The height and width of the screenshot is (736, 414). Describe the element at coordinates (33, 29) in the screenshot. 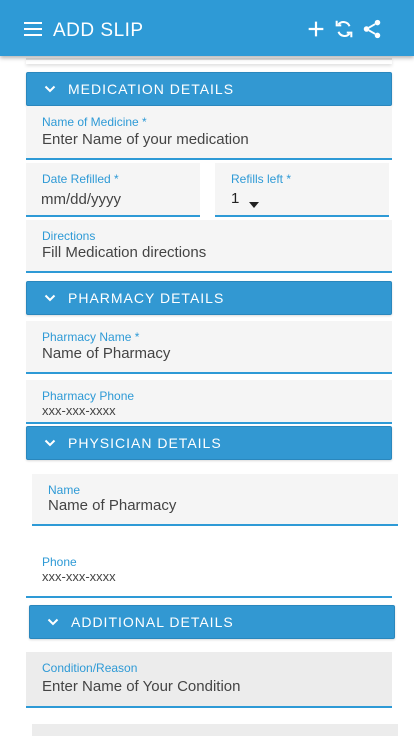

I see `menu-icon` at that location.